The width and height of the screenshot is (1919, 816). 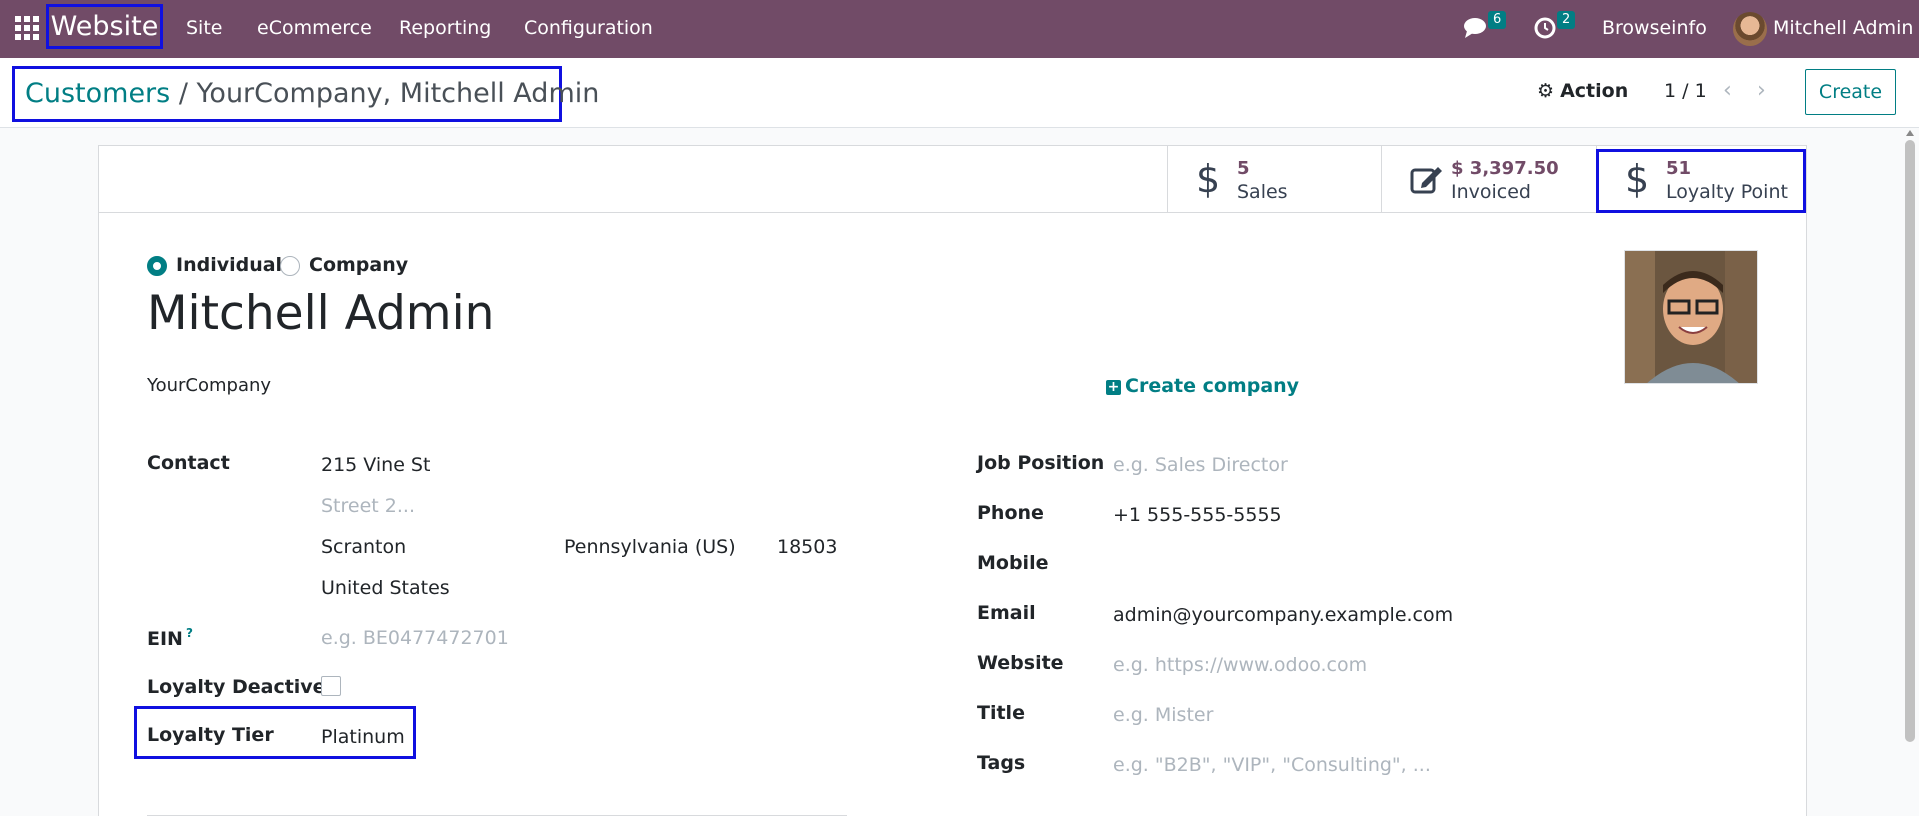 I want to click on phone-label: Phone, so click(x=1010, y=513).